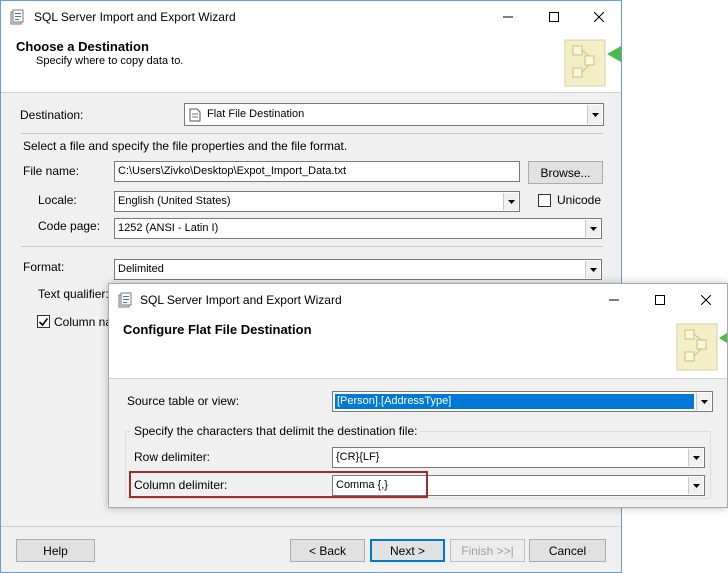 The image size is (728, 573). I want to click on source-value: [Person].[AddressType], so click(514, 401).